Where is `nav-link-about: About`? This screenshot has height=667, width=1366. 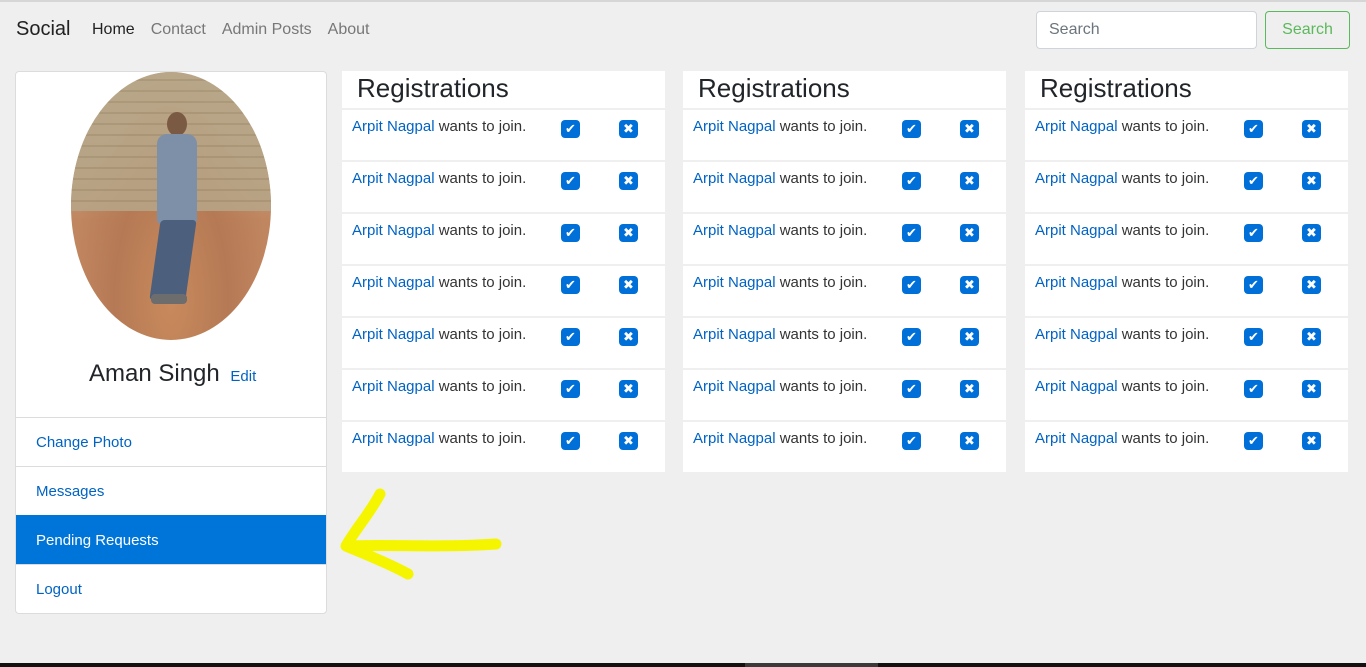
nav-link-about: About is located at coordinates (349, 30).